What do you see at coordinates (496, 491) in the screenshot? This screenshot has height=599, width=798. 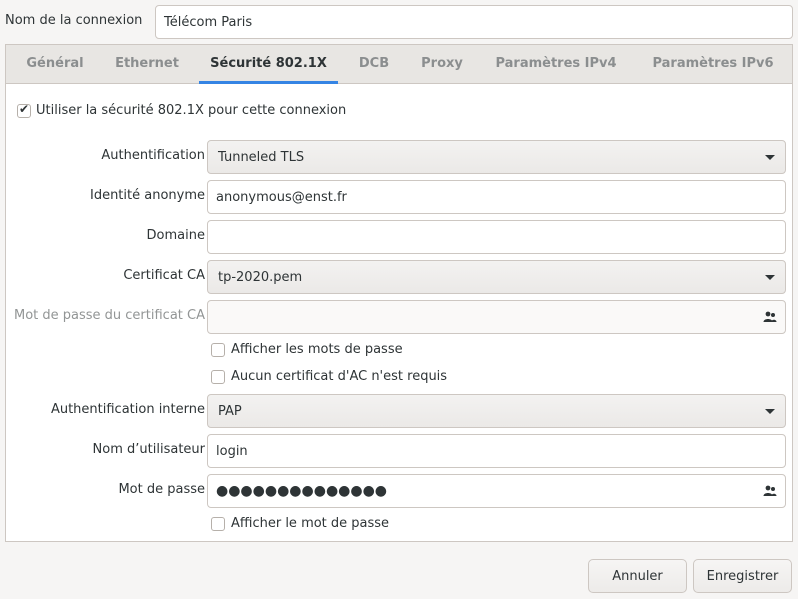 I see `password-input: ●●●●●●●●●●●●●●` at bounding box center [496, 491].